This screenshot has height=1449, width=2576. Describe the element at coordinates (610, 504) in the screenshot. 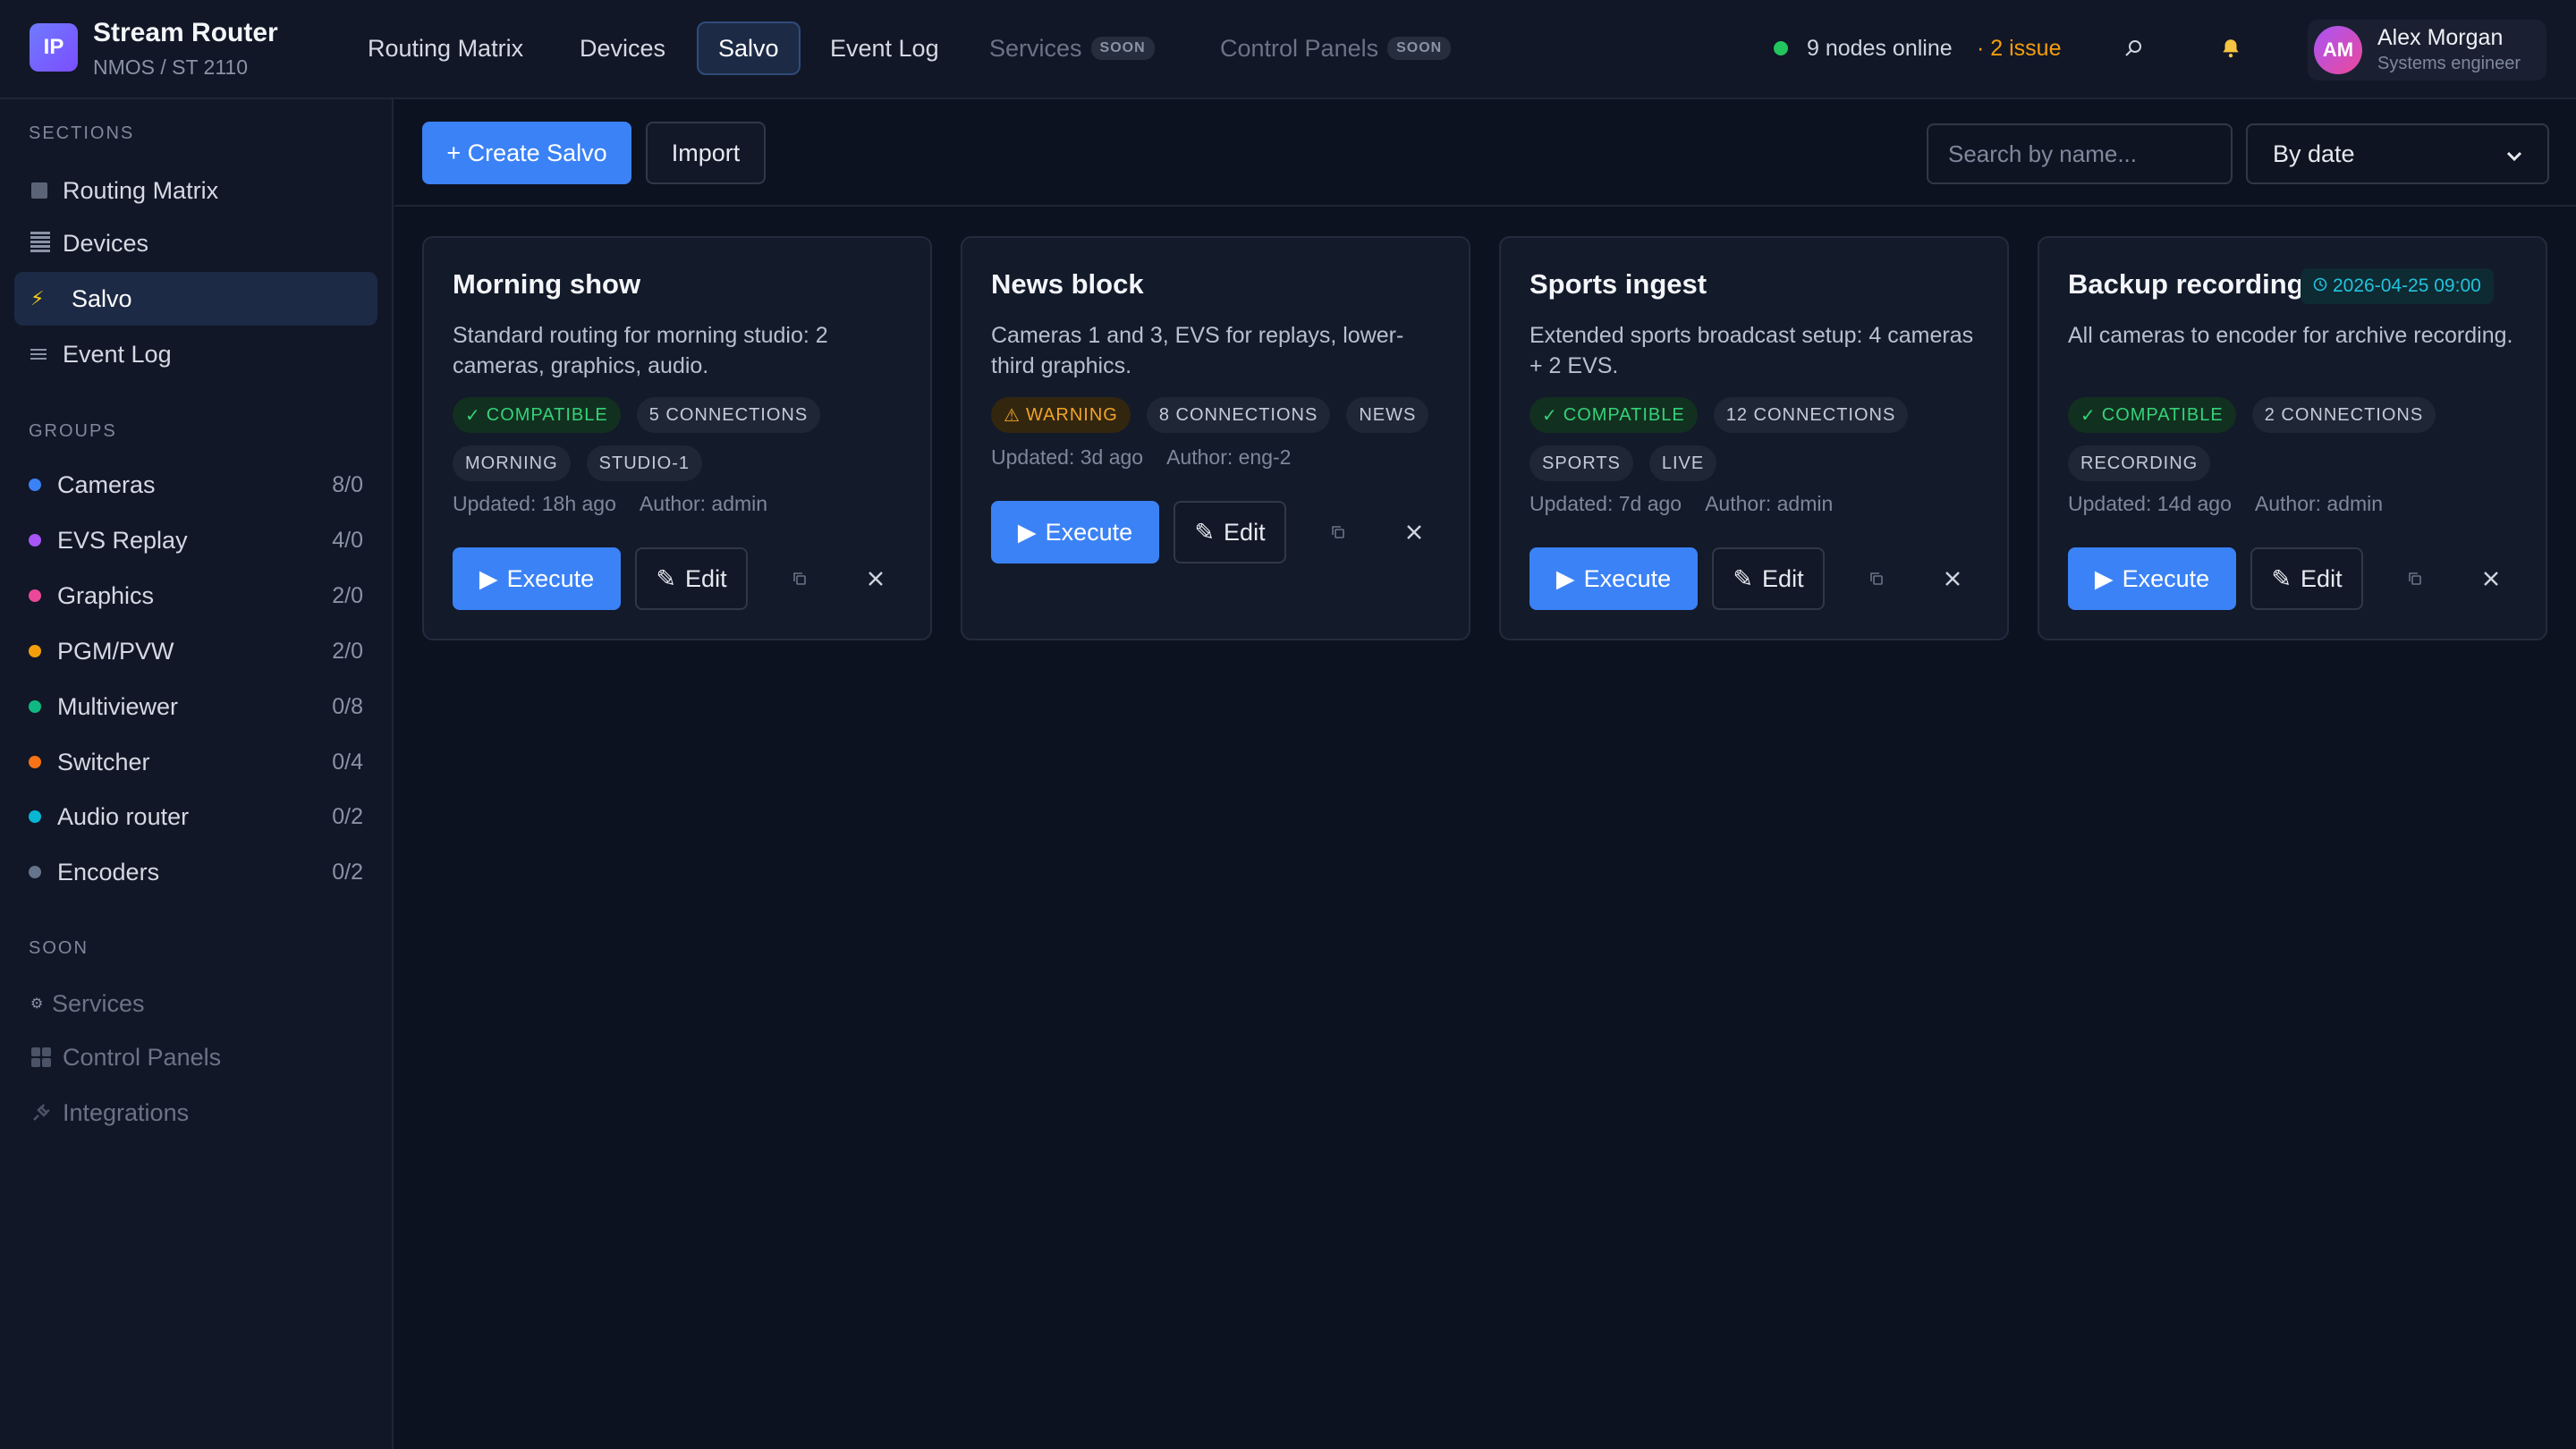

I see `salvo-meta: Updated: 18h ago Author: admin` at that location.